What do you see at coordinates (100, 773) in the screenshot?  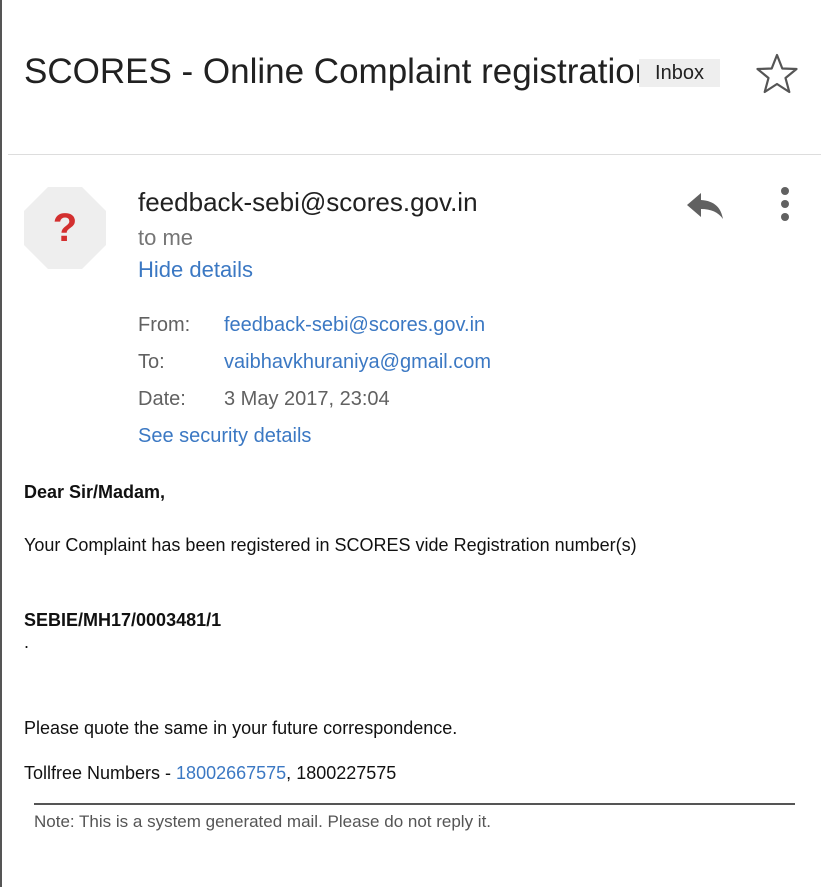 I see `tollfree-label: Tollfree Numbers -` at bounding box center [100, 773].